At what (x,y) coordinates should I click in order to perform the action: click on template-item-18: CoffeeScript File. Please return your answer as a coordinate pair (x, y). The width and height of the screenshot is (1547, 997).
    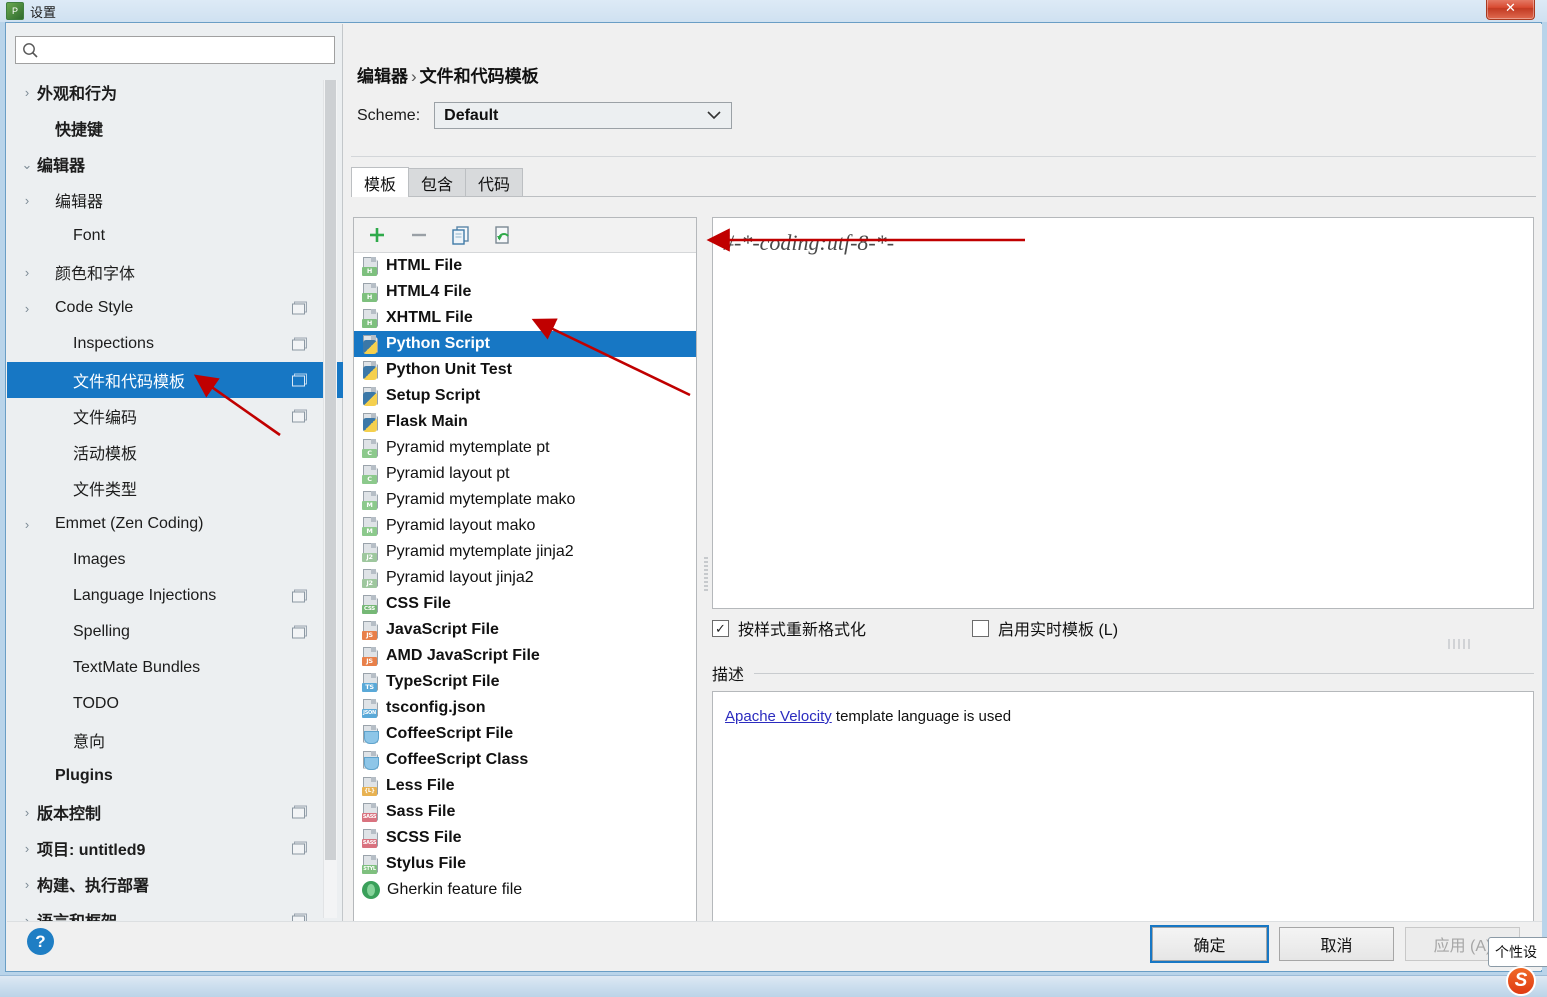
    Looking at the image, I should click on (525, 734).